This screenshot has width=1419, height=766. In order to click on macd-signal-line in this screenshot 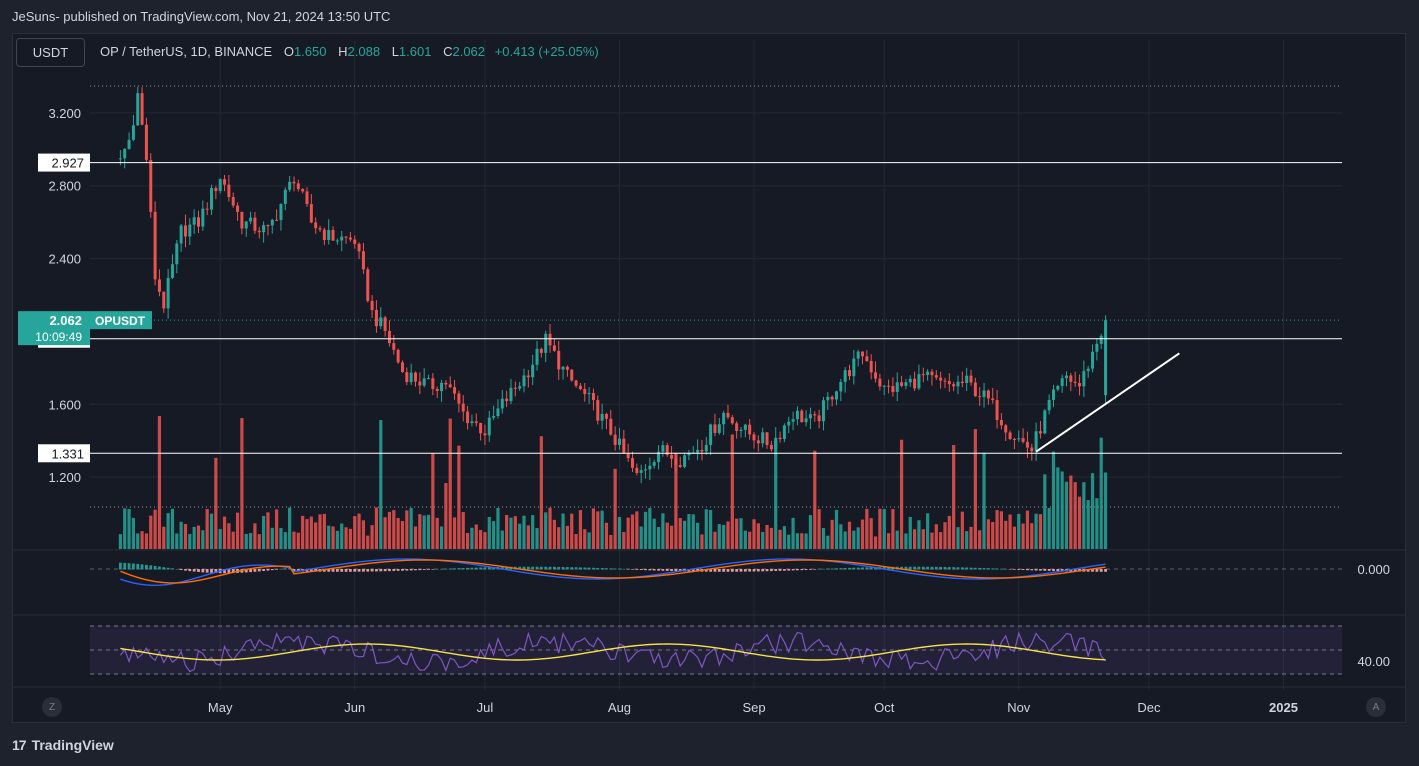, I will do `click(613, 571)`.